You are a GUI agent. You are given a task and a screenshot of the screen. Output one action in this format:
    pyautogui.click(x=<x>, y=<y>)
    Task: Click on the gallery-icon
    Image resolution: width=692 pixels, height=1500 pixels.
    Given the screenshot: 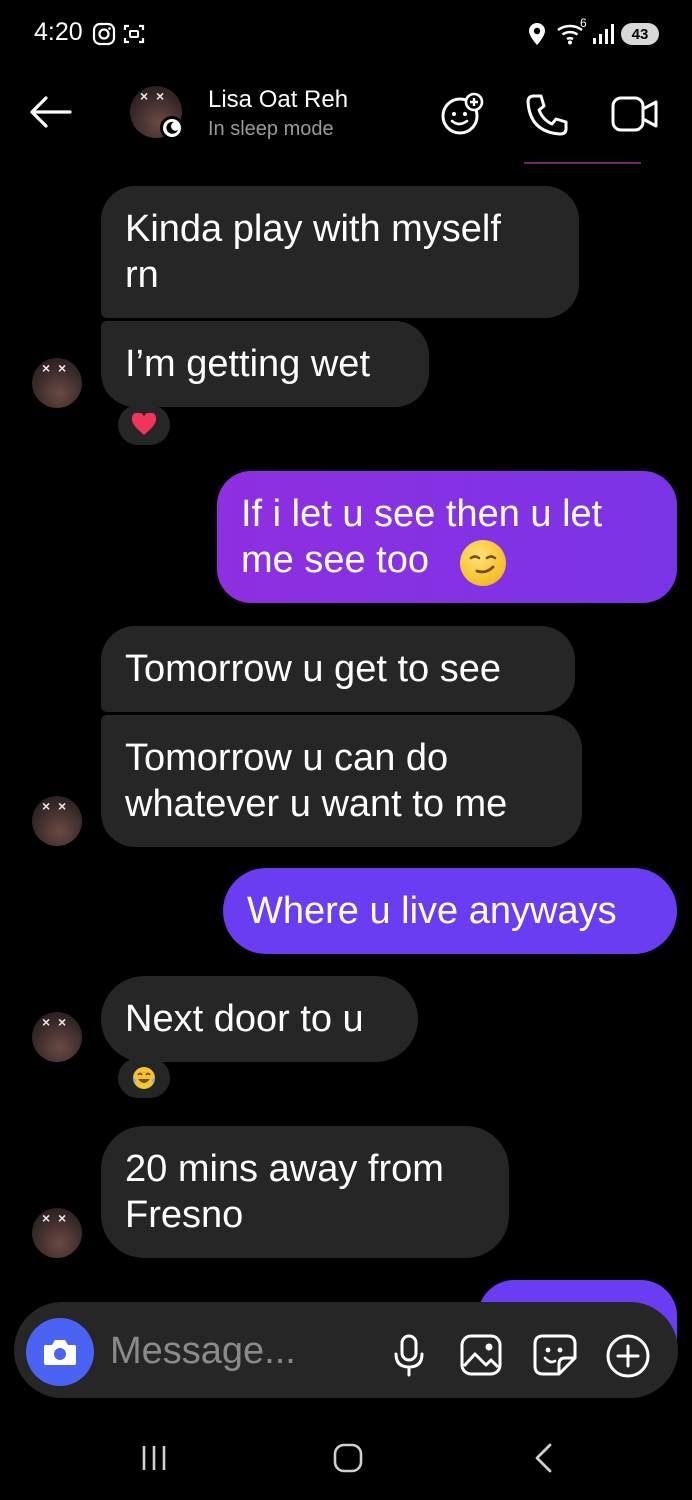 What is the action you would take?
    pyautogui.click(x=481, y=1355)
    